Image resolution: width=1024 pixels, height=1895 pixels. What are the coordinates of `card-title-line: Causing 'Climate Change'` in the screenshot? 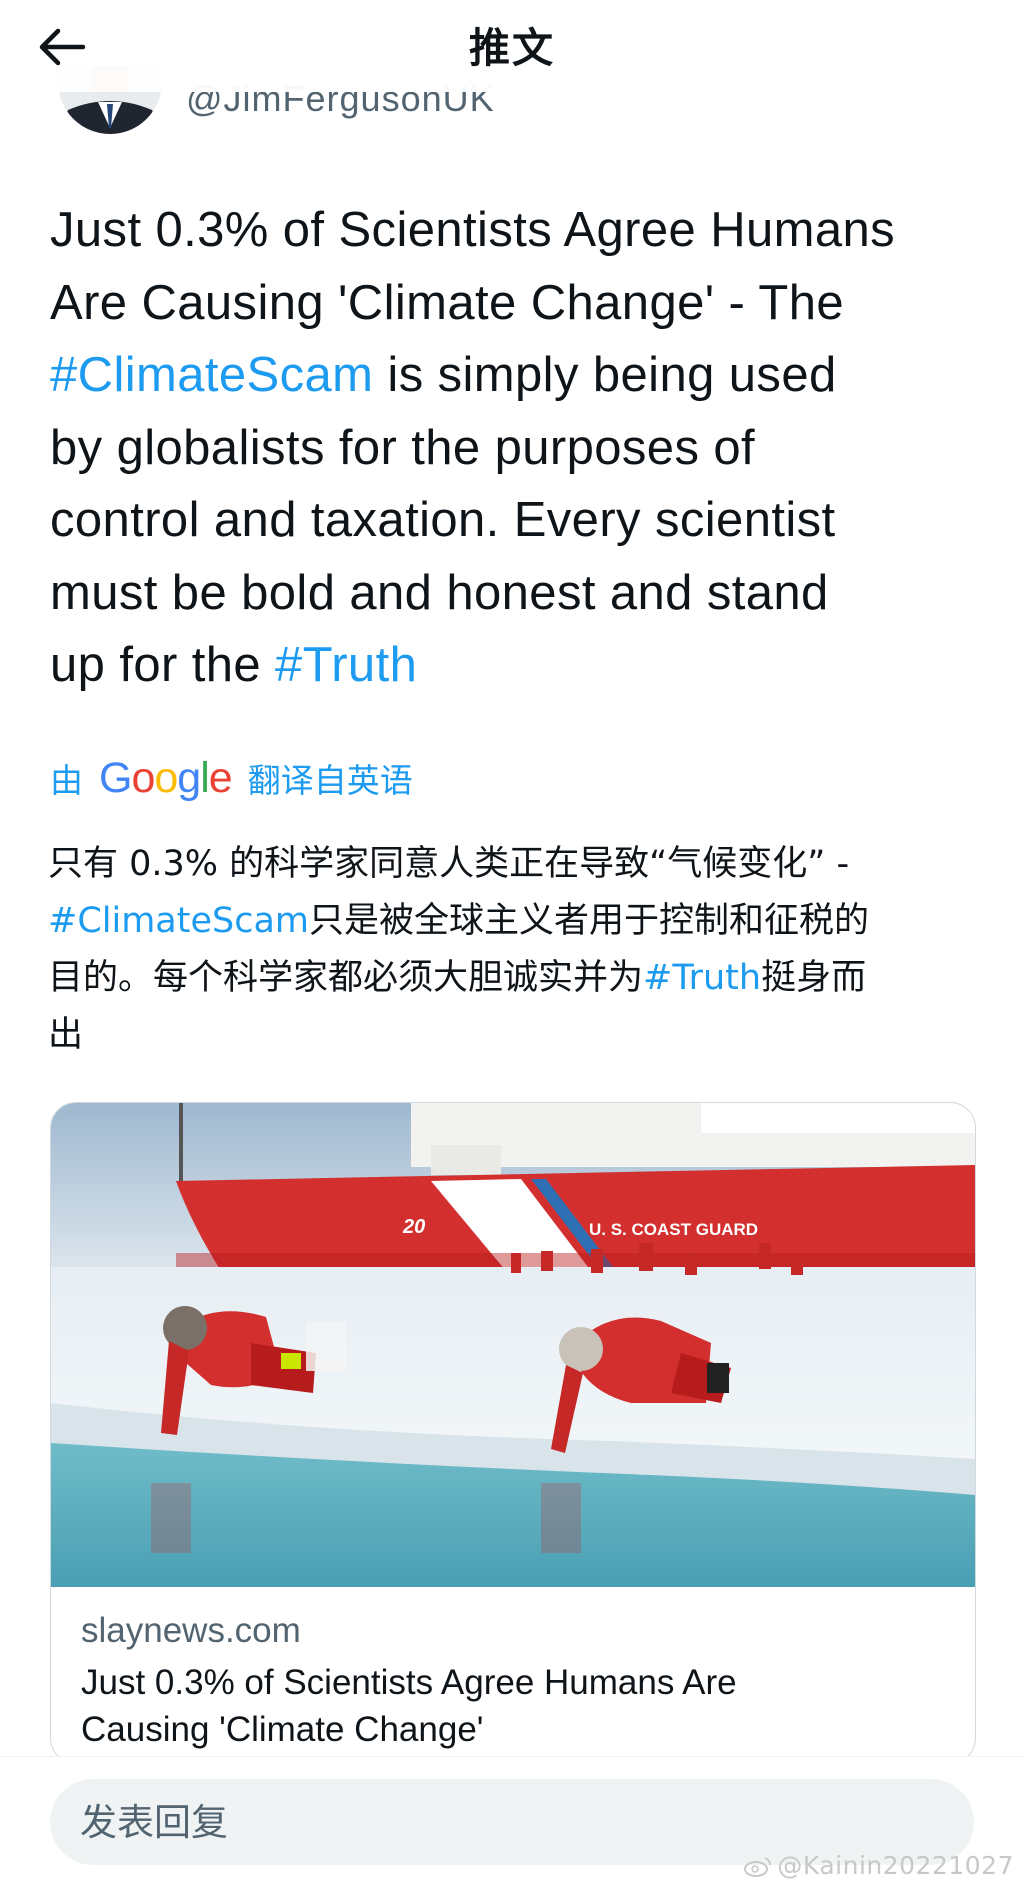 It's located at (282, 1729).